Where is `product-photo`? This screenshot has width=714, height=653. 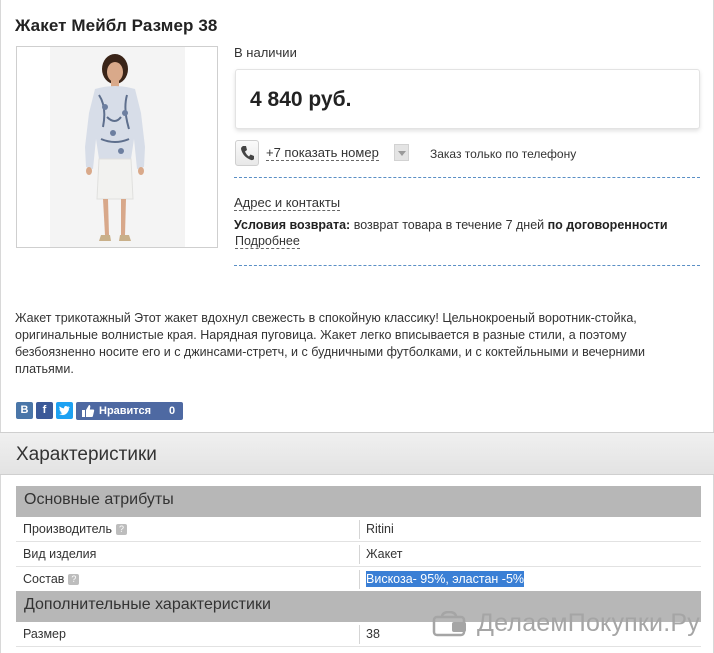 product-photo is located at coordinates (117, 147).